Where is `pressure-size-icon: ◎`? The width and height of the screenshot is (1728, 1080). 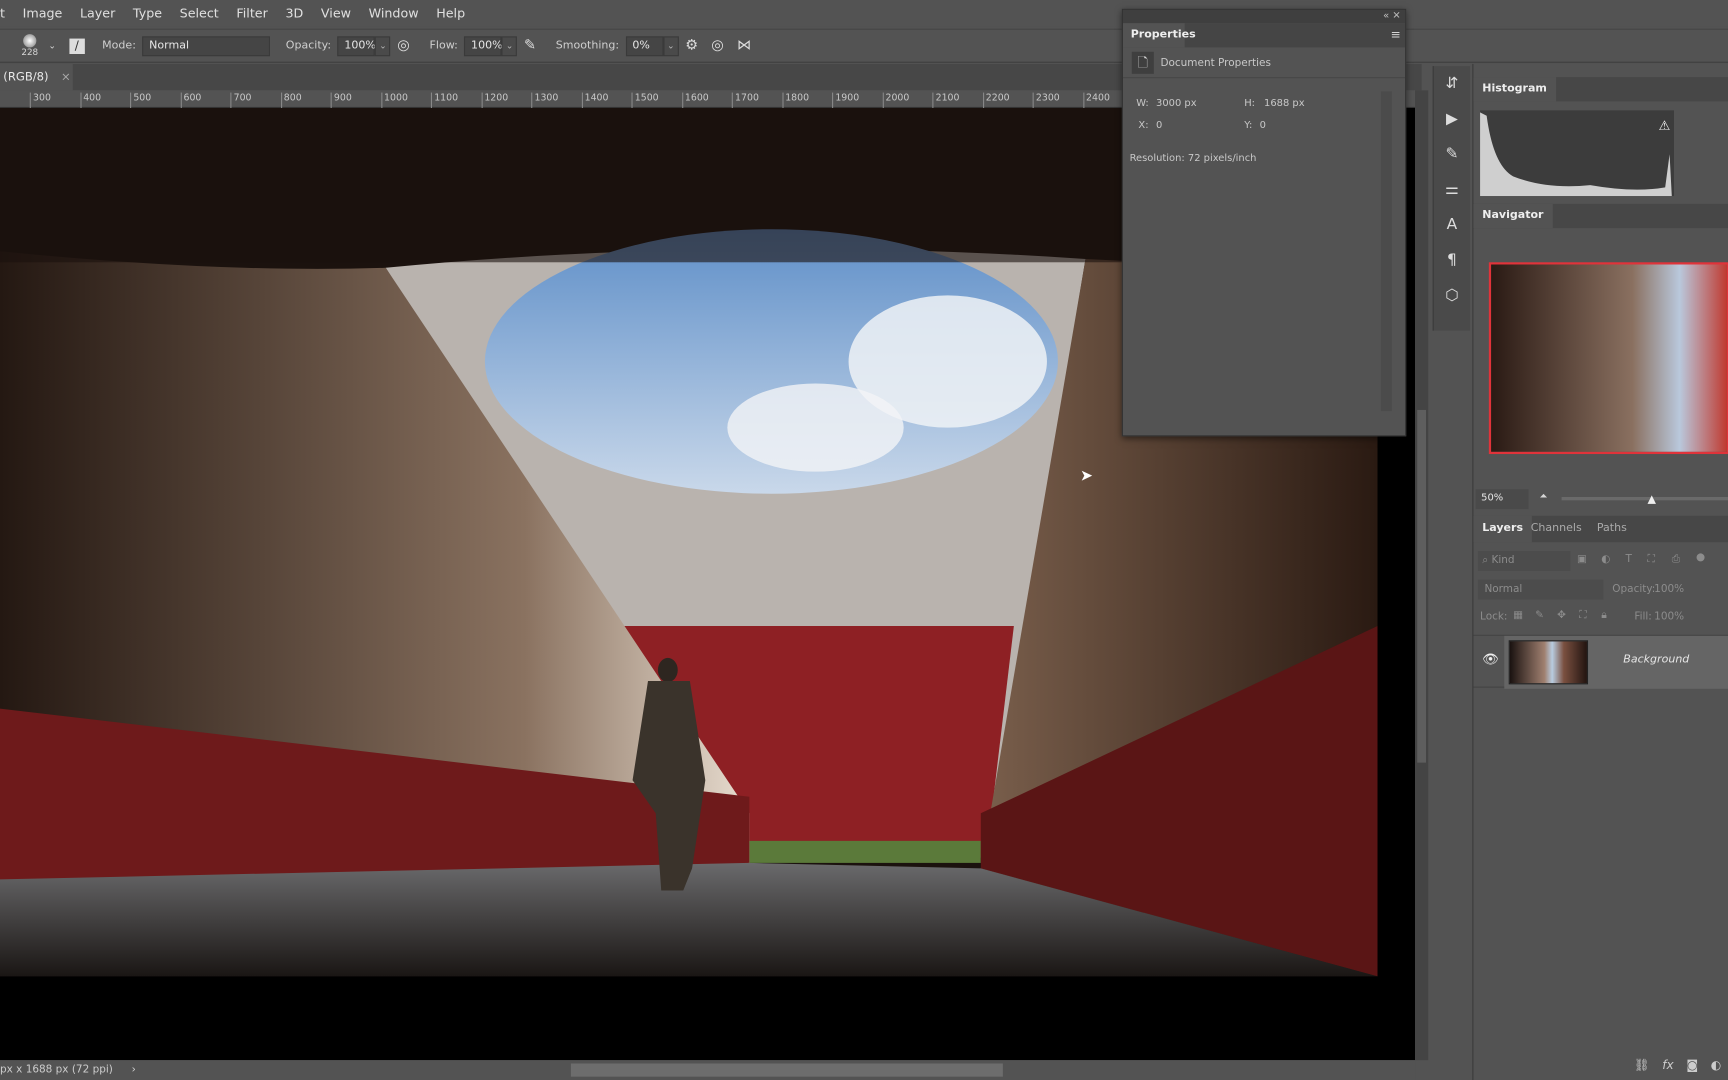 pressure-size-icon: ◎ is located at coordinates (717, 45).